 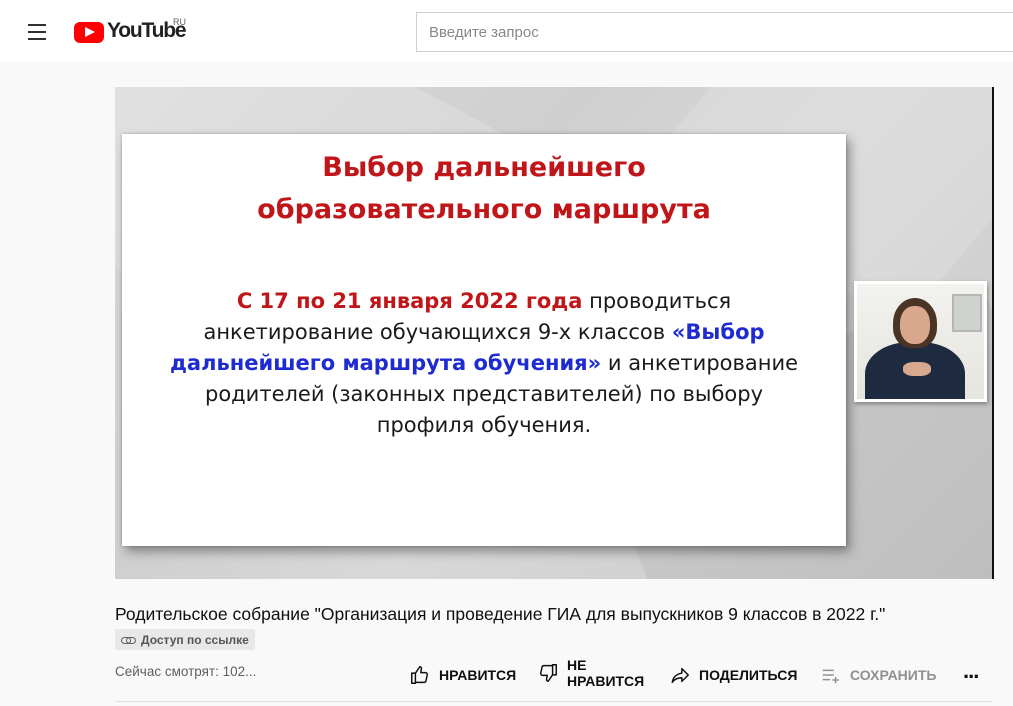 What do you see at coordinates (893, 675) in the screenshot?
I see `save-label: СОХРАНИТЬ` at bounding box center [893, 675].